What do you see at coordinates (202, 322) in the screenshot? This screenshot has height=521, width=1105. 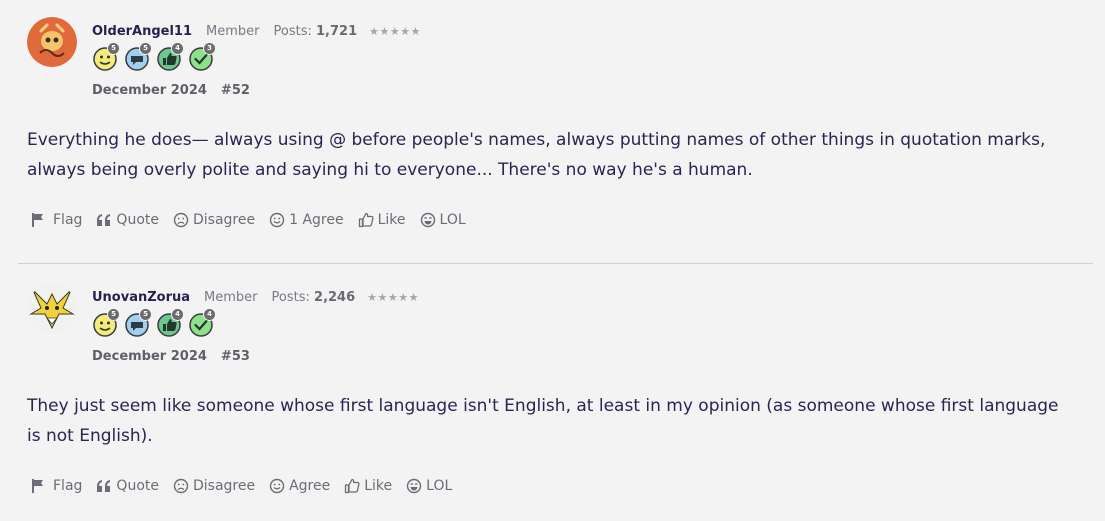 I see `checkmark-badge-icon: 4` at bounding box center [202, 322].